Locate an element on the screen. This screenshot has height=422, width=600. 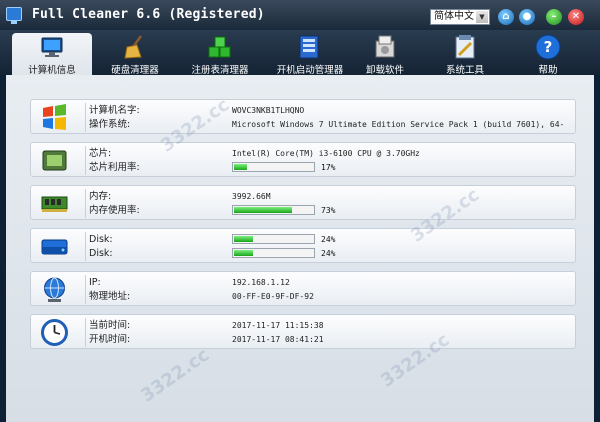
memory-usage-label: 内存使用率: is located at coordinates (114, 210).